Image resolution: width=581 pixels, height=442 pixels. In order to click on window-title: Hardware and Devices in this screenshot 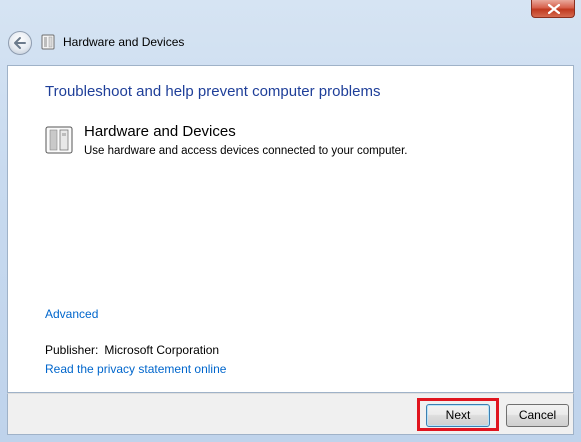, I will do `click(124, 42)`.